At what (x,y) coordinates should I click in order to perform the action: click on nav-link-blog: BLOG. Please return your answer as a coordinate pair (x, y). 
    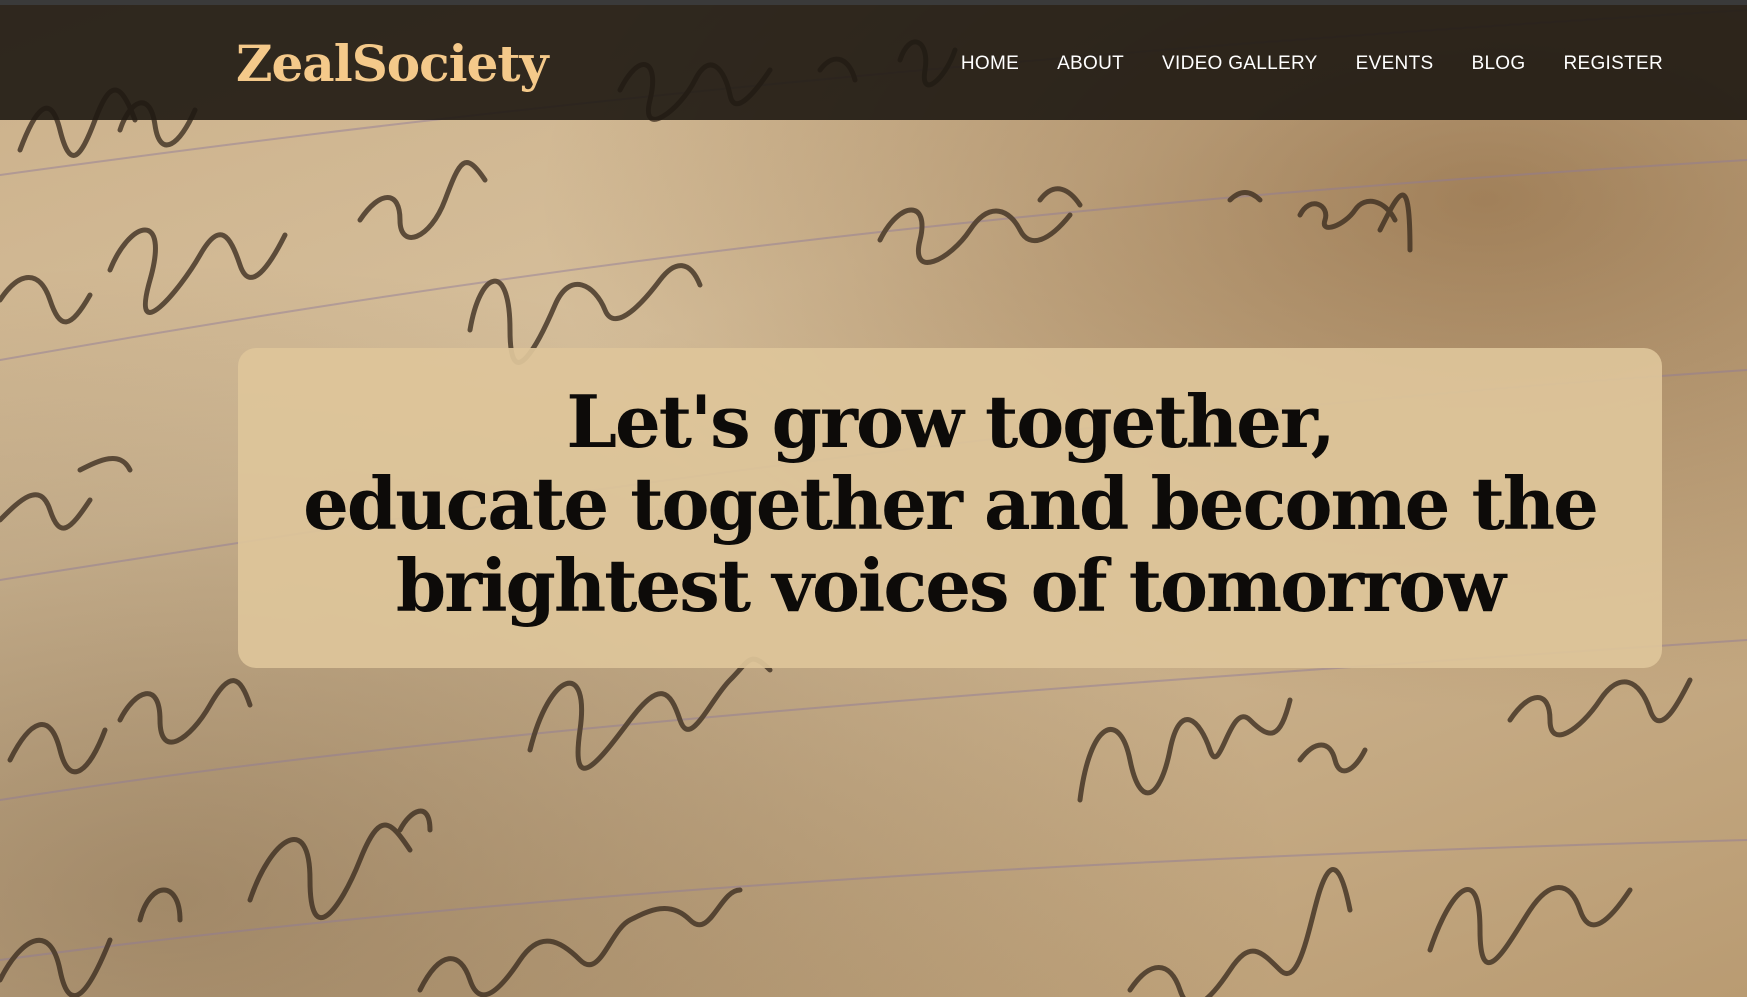
    Looking at the image, I should click on (1498, 64).